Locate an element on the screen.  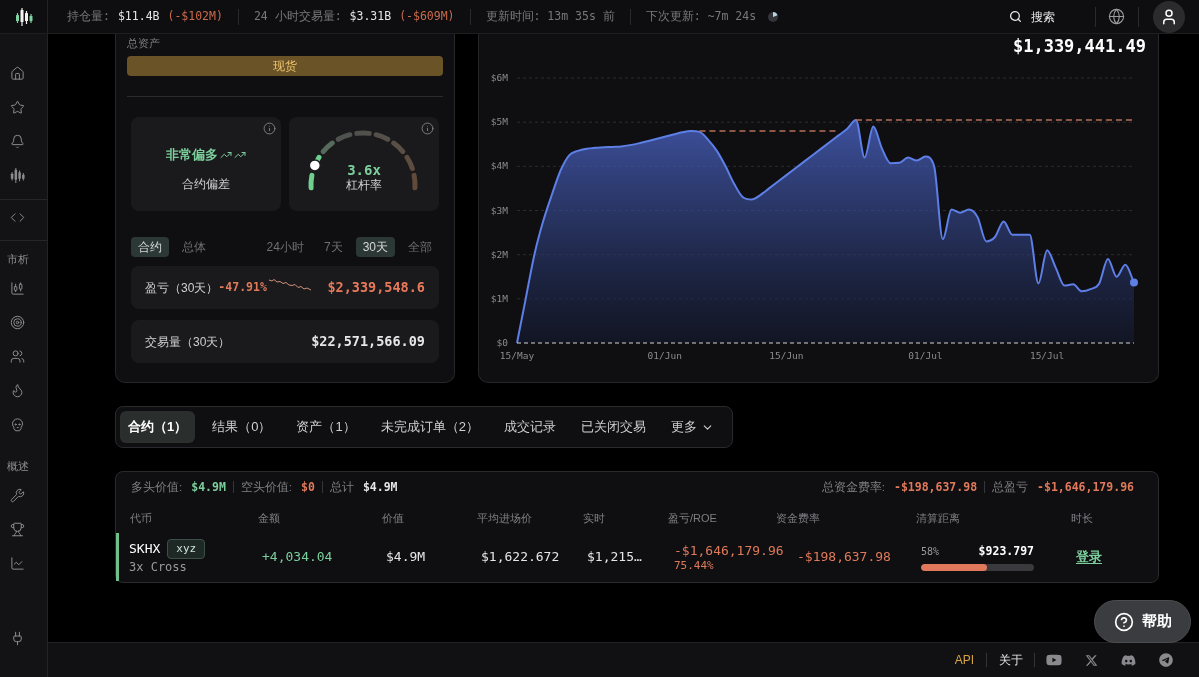
x-axis-label: 15/May is located at coordinates (517, 355).